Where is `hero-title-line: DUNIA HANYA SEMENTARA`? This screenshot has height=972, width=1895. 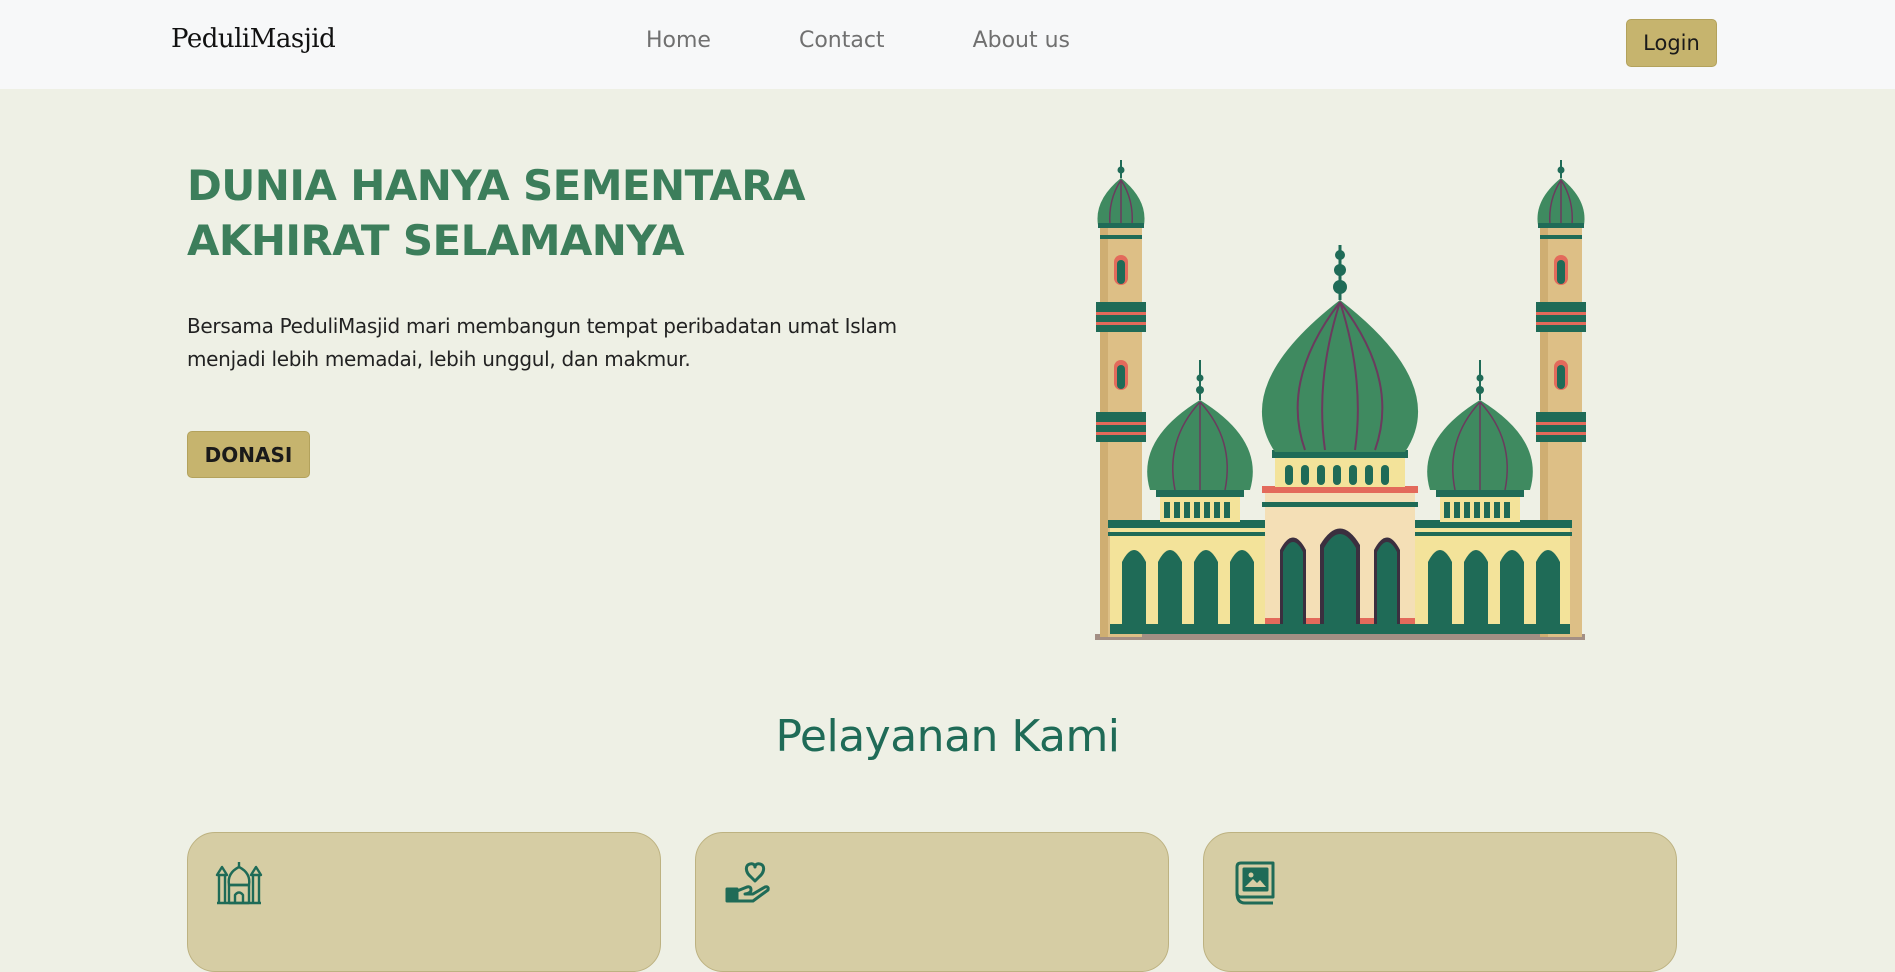
hero-title-line: DUNIA HANYA SEMENTARA is located at coordinates (496, 185).